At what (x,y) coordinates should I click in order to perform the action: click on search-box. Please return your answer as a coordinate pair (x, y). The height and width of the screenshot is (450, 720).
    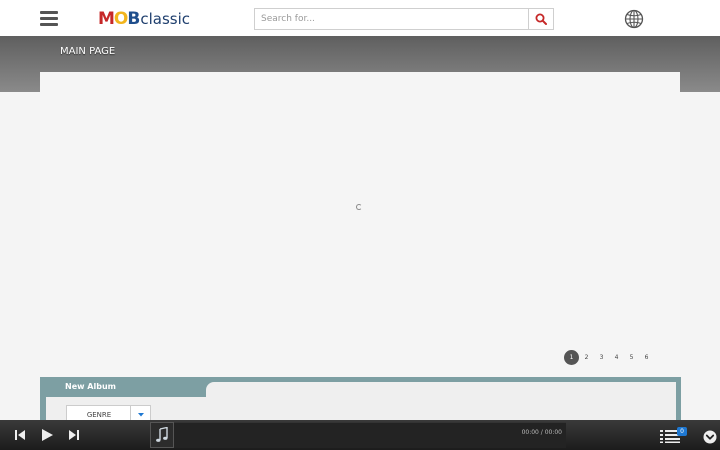
    Looking at the image, I should click on (404, 19).